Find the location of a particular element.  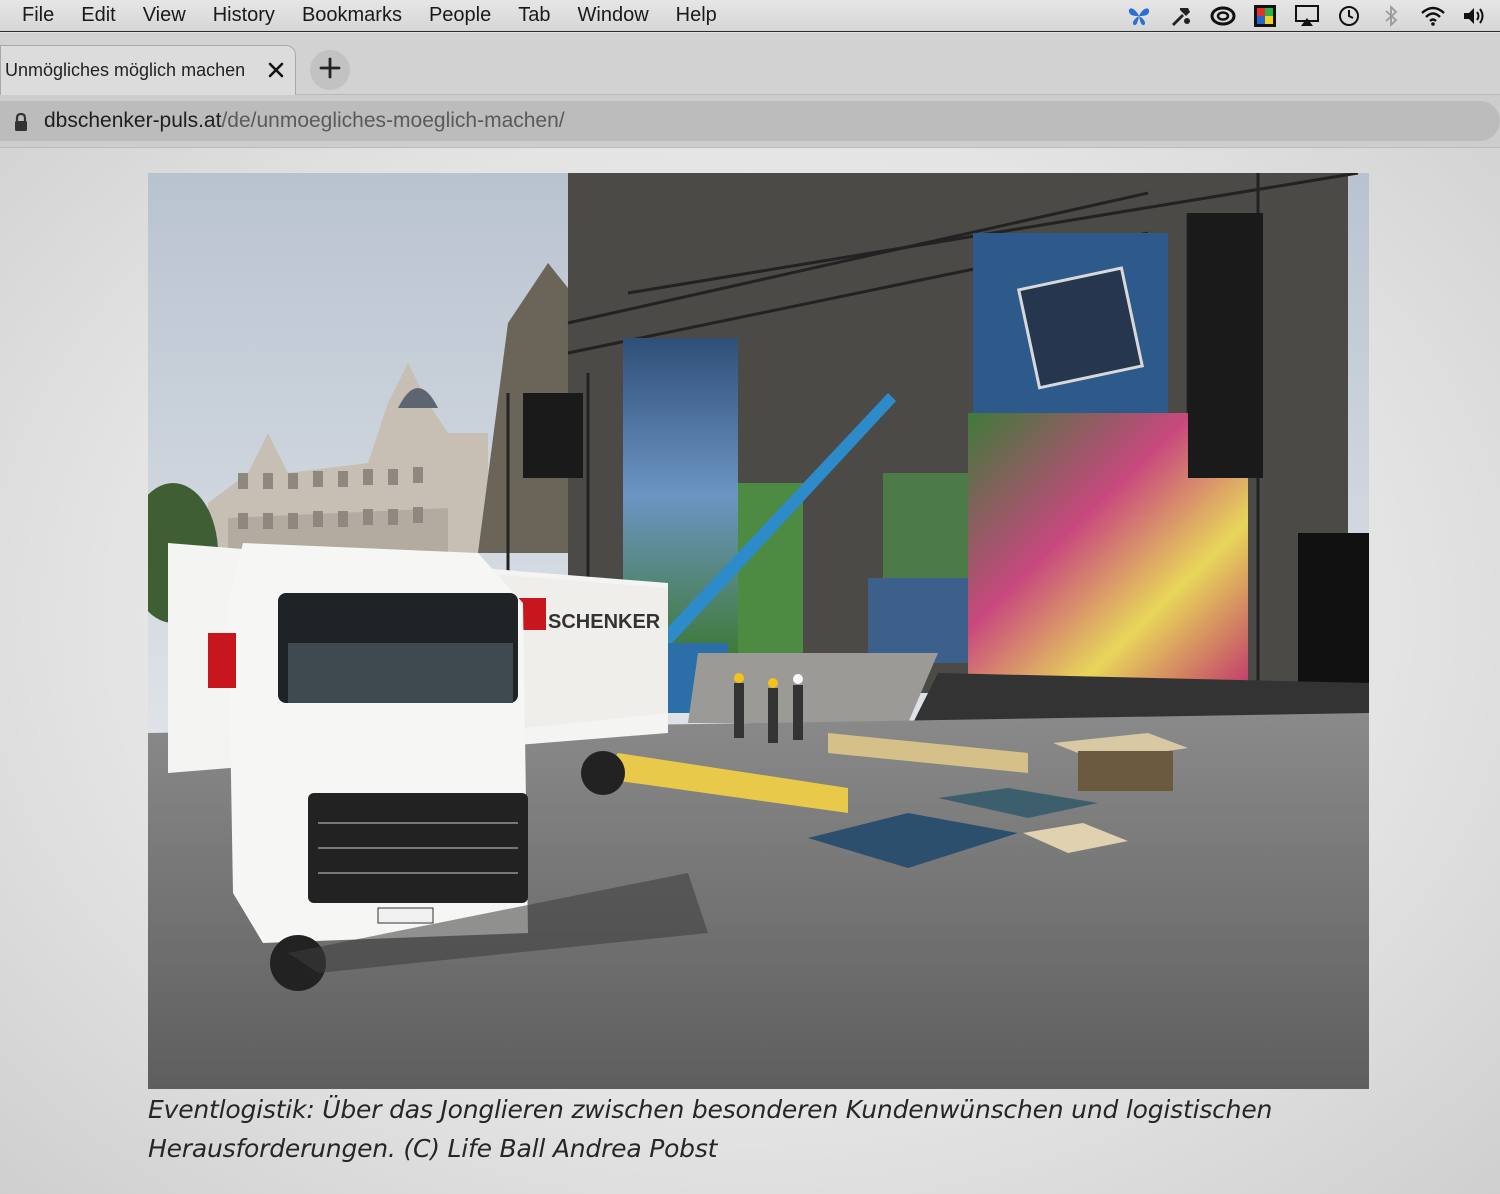

new-tab-button is located at coordinates (330, 70).